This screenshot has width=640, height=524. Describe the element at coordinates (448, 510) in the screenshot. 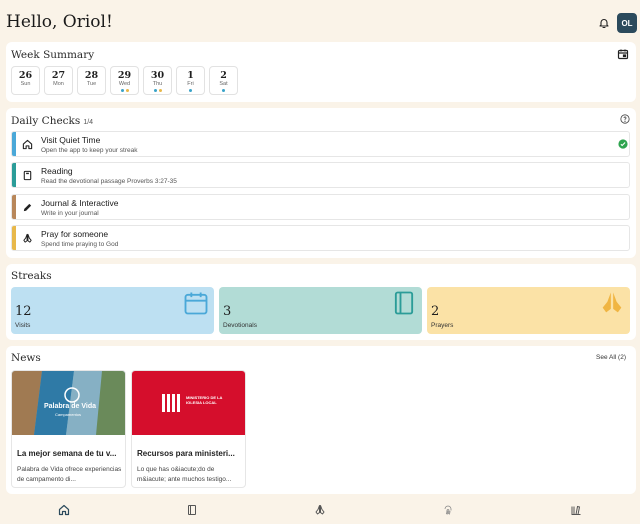

I see `tab-fingerprint` at that location.